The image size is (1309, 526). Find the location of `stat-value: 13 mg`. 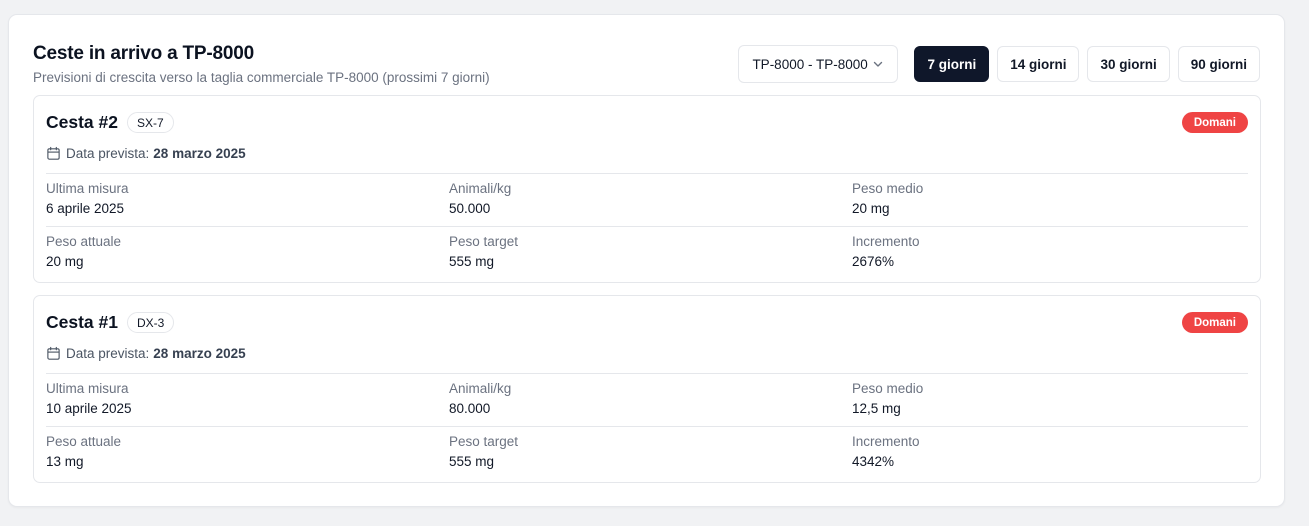

stat-value: 13 mg is located at coordinates (65, 461).